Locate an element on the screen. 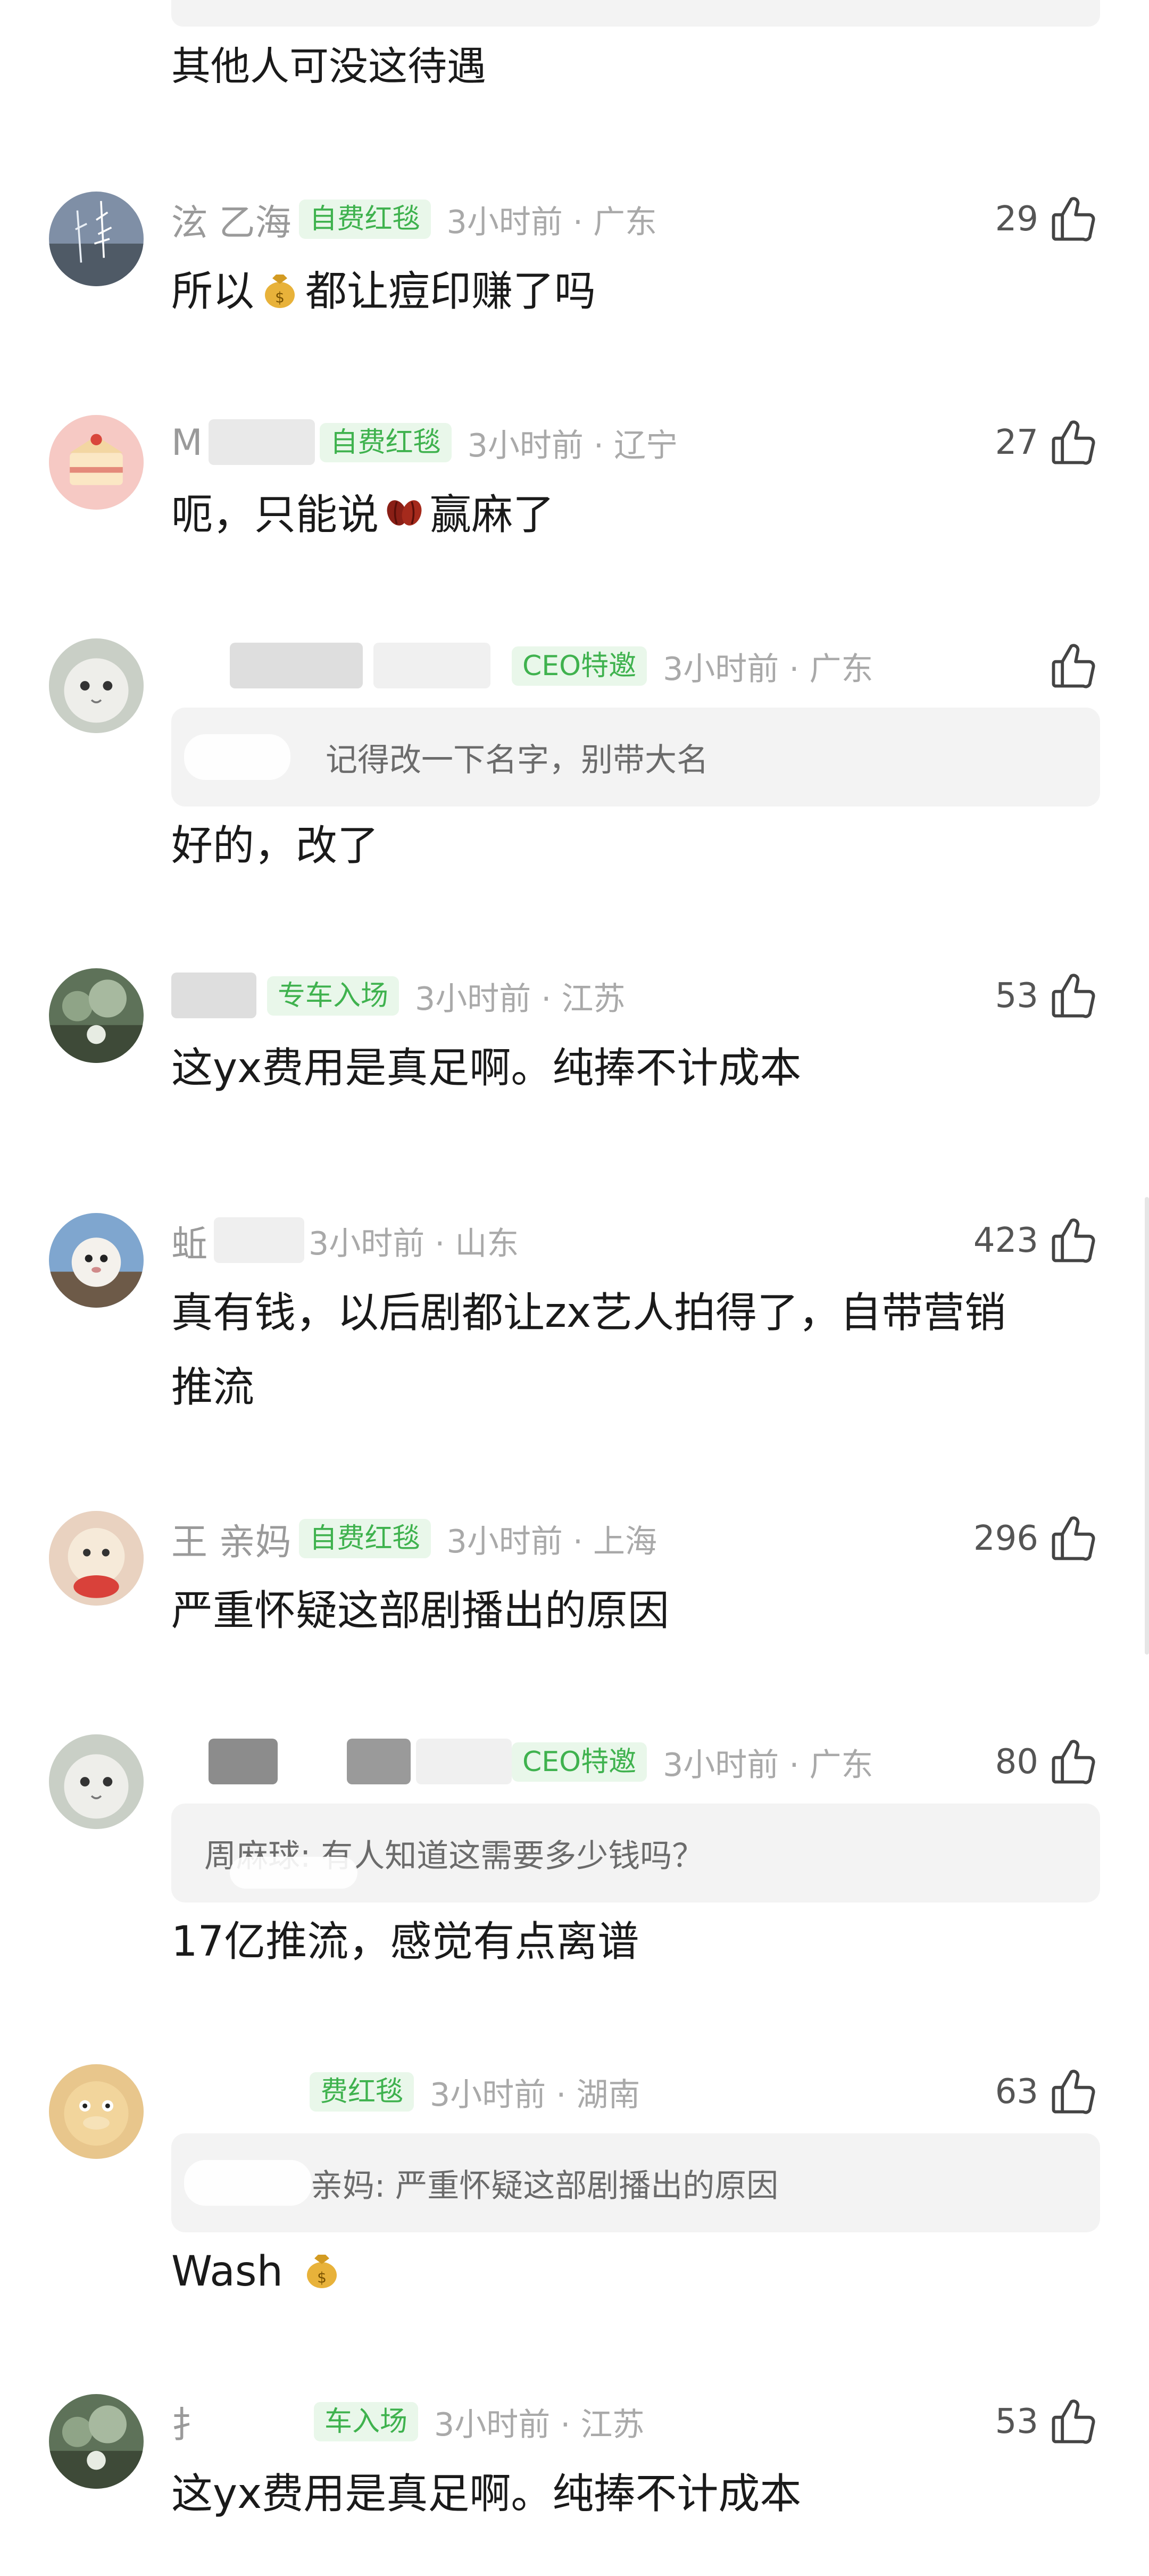 The height and width of the screenshot is (2576, 1149). like-count: 29 is located at coordinates (1016, 219).